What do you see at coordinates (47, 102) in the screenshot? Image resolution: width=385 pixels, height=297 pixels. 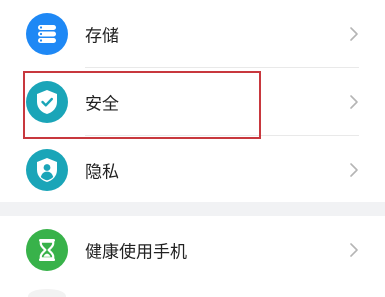 I see `security-shield-icon` at bounding box center [47, 102].